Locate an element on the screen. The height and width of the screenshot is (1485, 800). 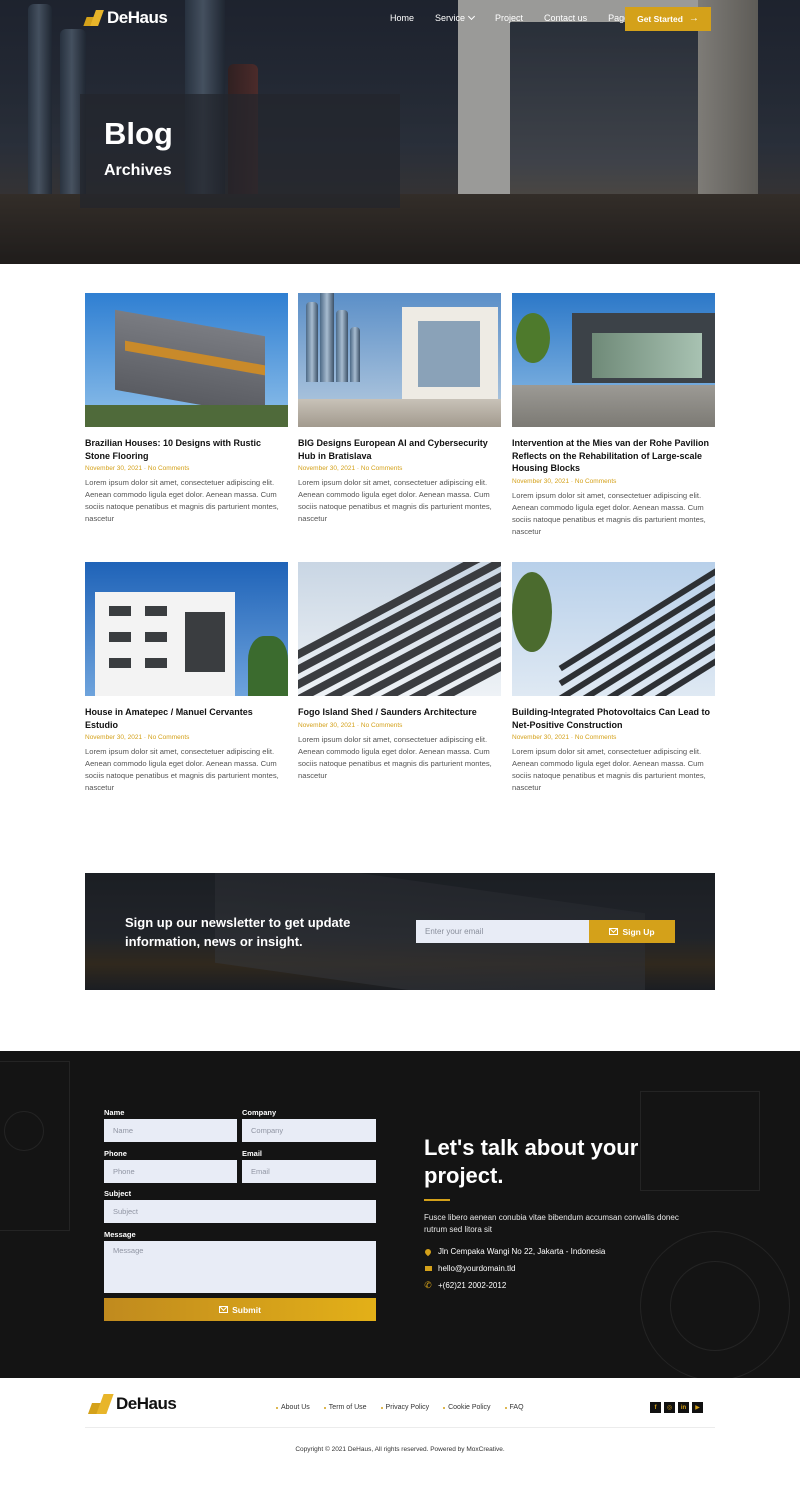
submit-button: Submit is located at coordinates (240, 1309).